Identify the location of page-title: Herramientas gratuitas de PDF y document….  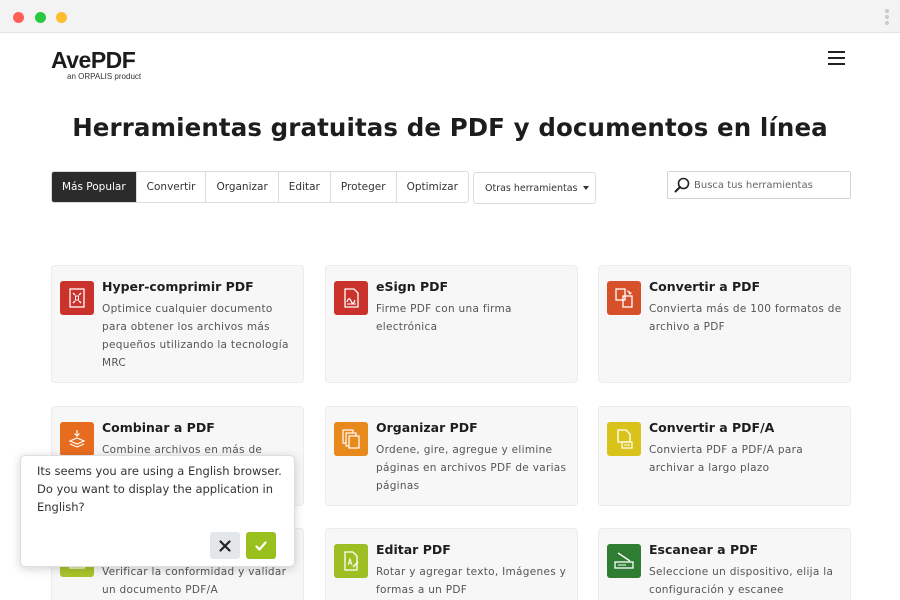
(450, 127).